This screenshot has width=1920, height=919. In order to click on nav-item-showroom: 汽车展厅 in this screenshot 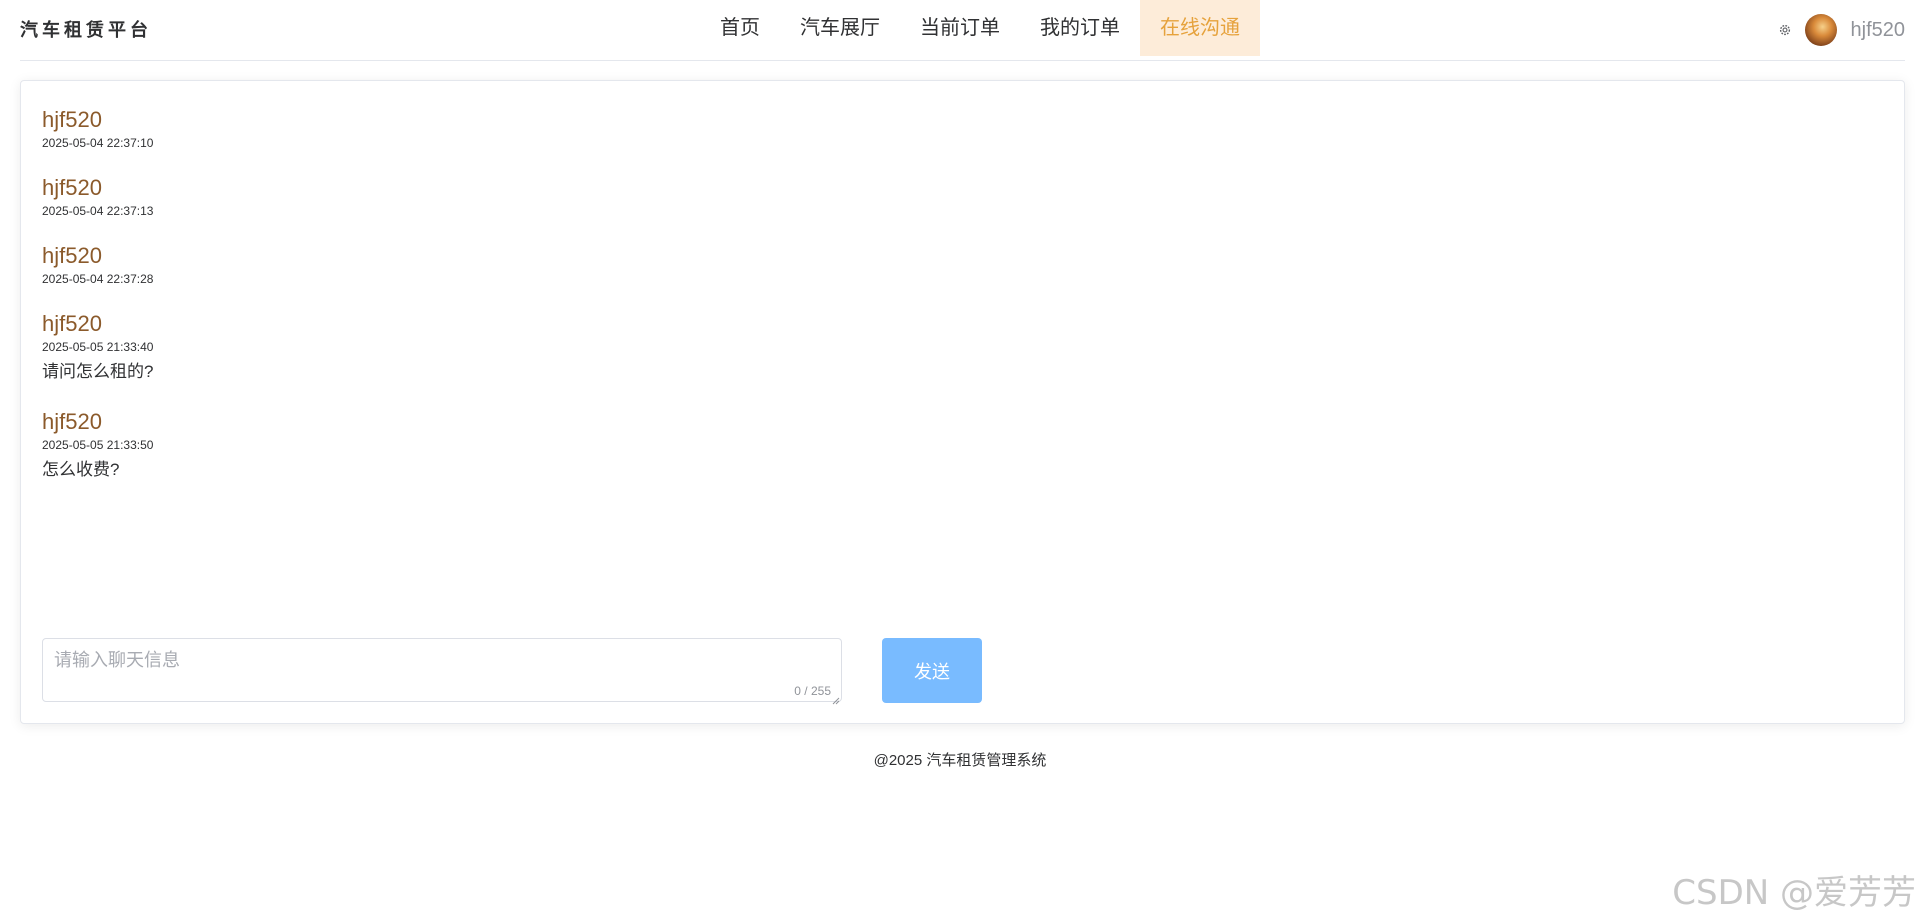, I will do `click(840, 28)`.